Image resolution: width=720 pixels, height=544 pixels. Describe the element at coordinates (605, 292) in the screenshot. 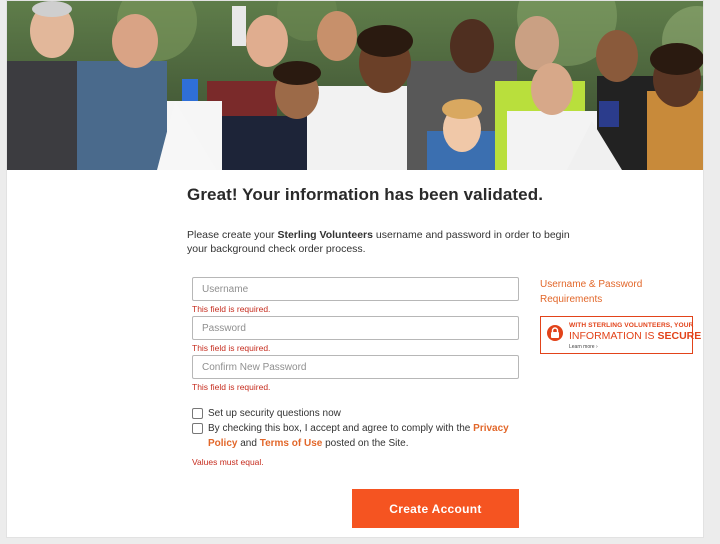

I see `requirements-link: Username & Password Requirements` at that location.